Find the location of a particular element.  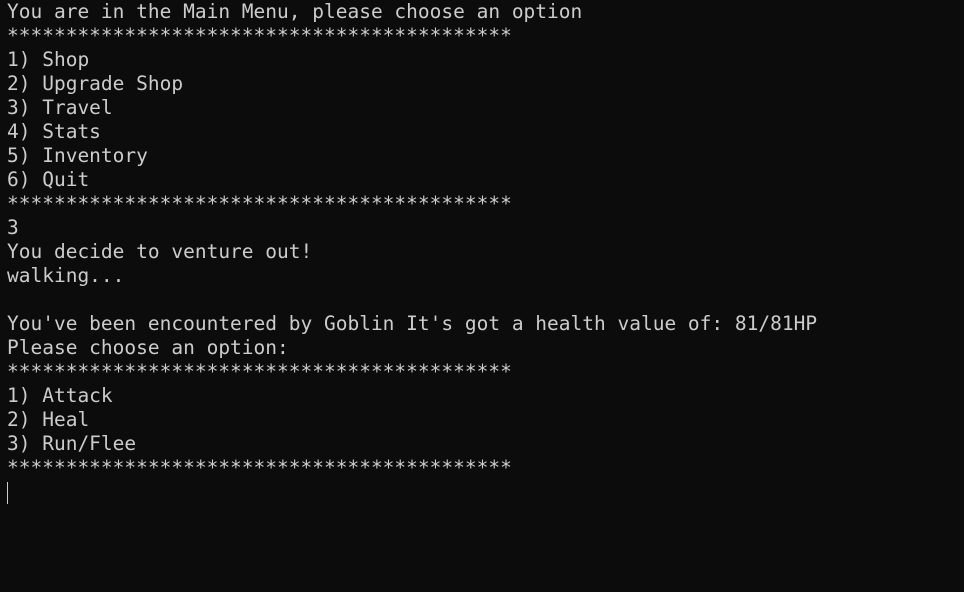

battle-option-heal: 2) Heal is located at coordinates (48, 419).